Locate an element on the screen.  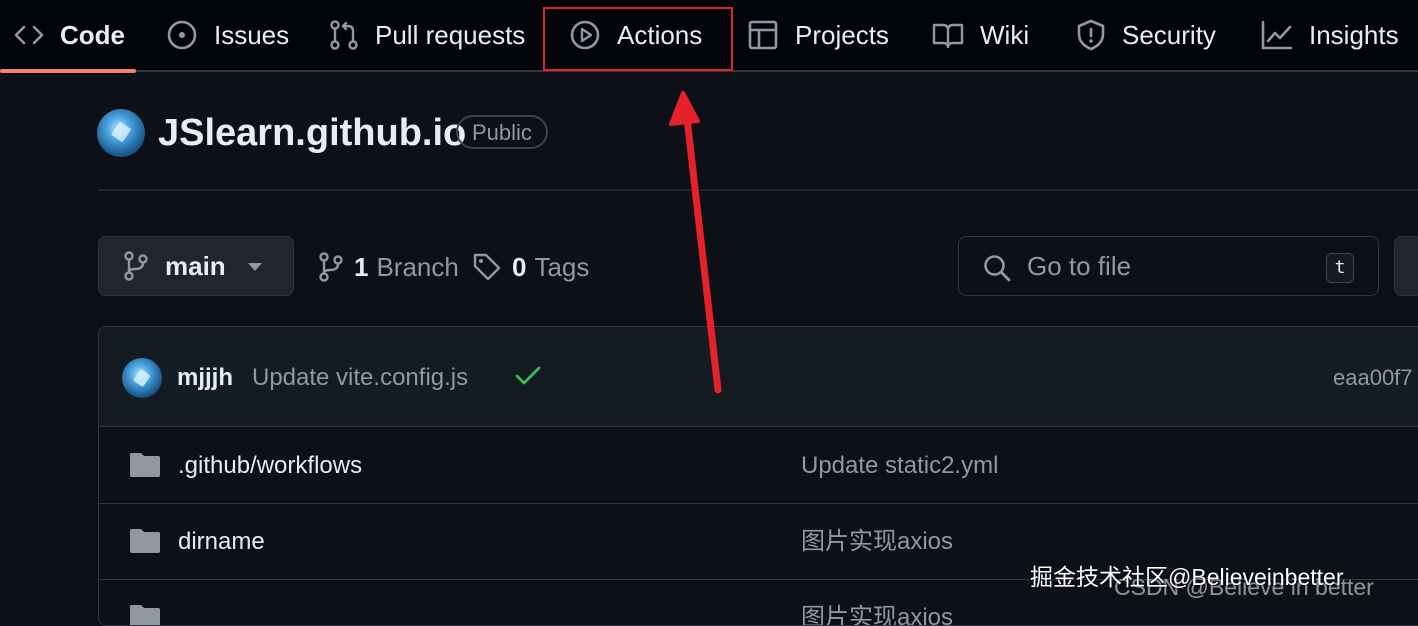
tab-label: Security is located at coordinates (1169, 34).